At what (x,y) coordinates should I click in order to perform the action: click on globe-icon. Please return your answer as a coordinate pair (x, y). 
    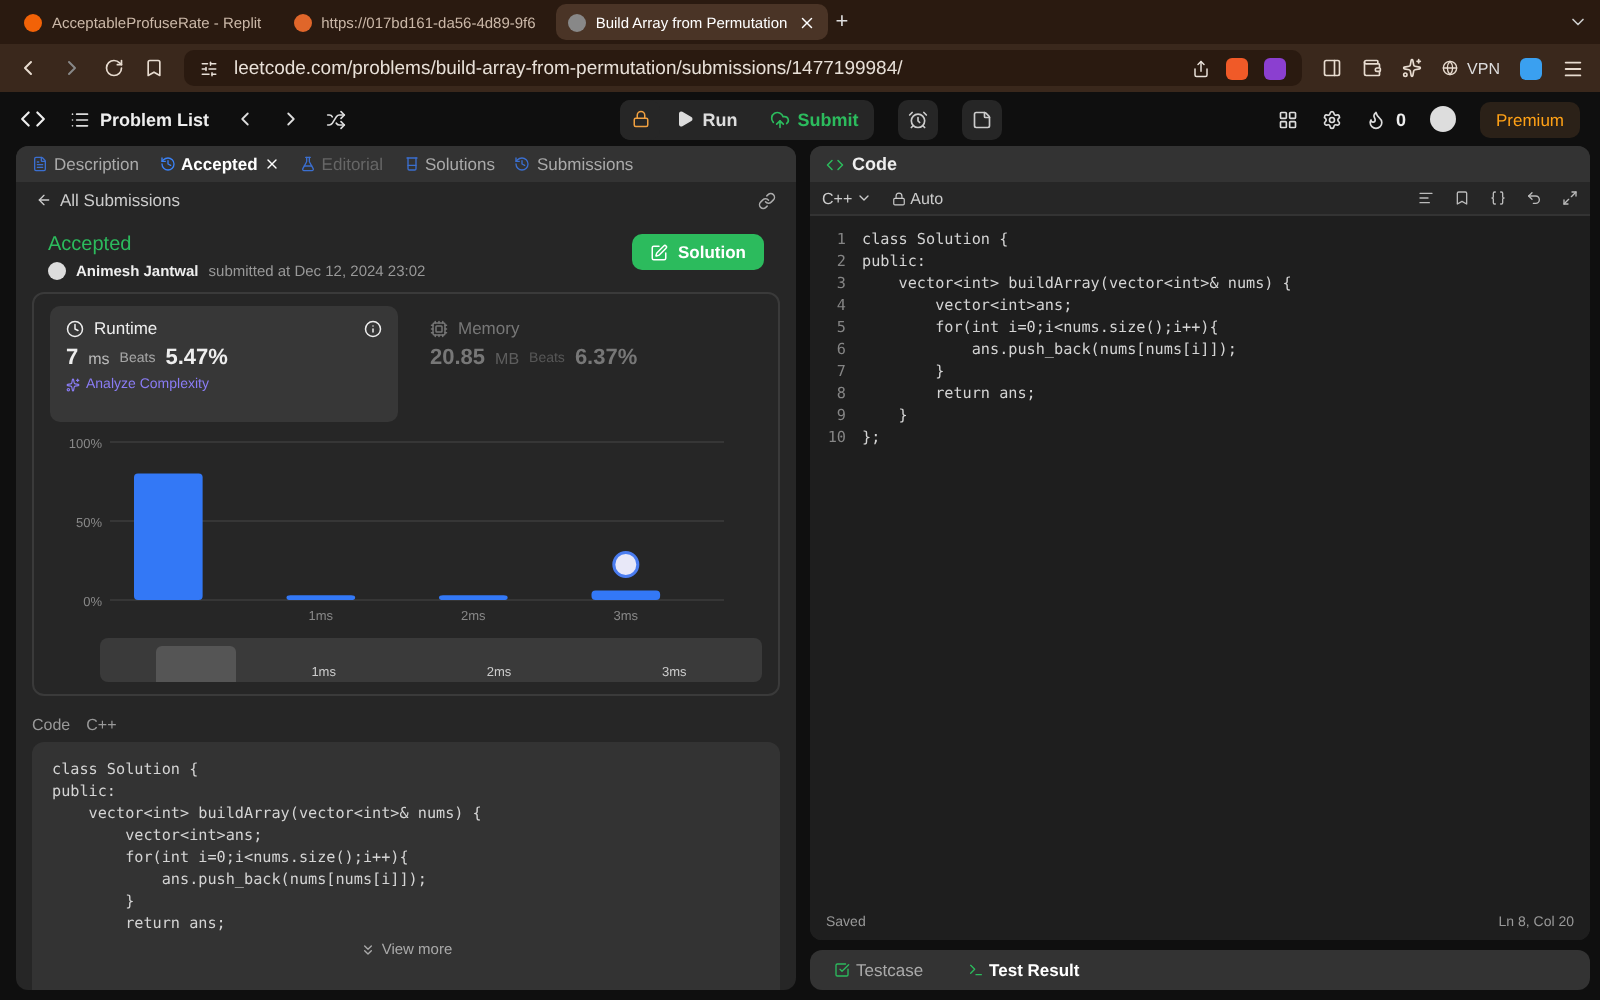
    Looking at the image, I should click on (1449, 68).